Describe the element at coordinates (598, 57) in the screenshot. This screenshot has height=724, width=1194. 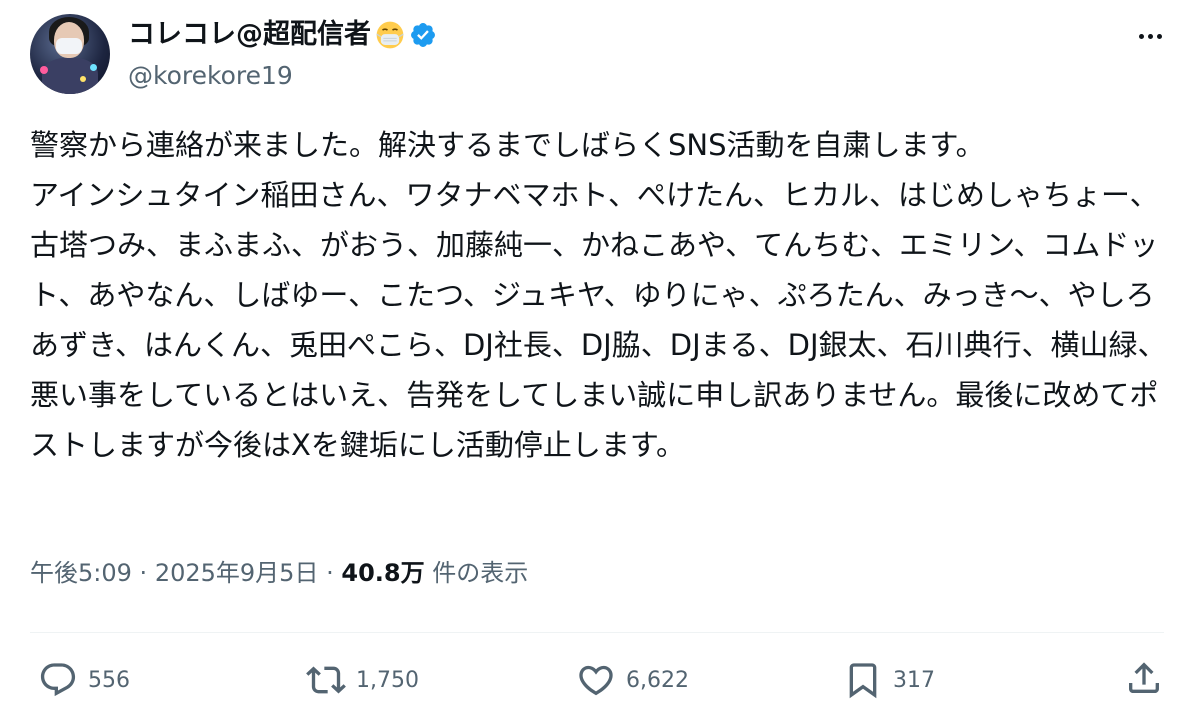
I see `tweet-header: コレコレ@超配信者 @korekore19` at that location.